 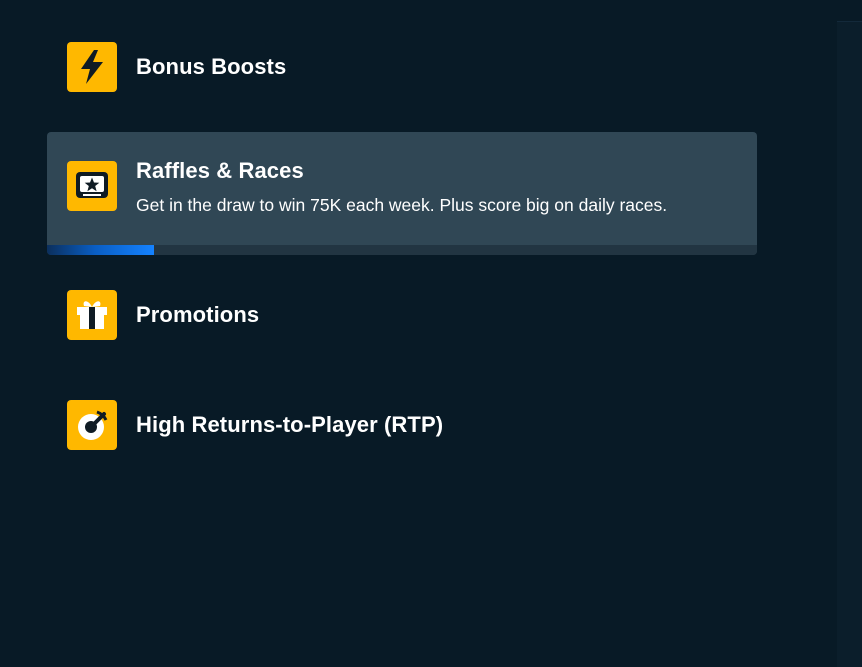 What do you see at coordinates (402, 250) in the screenshot?
I see `autoplay-progress-bar` at bounding box center [402, 250].